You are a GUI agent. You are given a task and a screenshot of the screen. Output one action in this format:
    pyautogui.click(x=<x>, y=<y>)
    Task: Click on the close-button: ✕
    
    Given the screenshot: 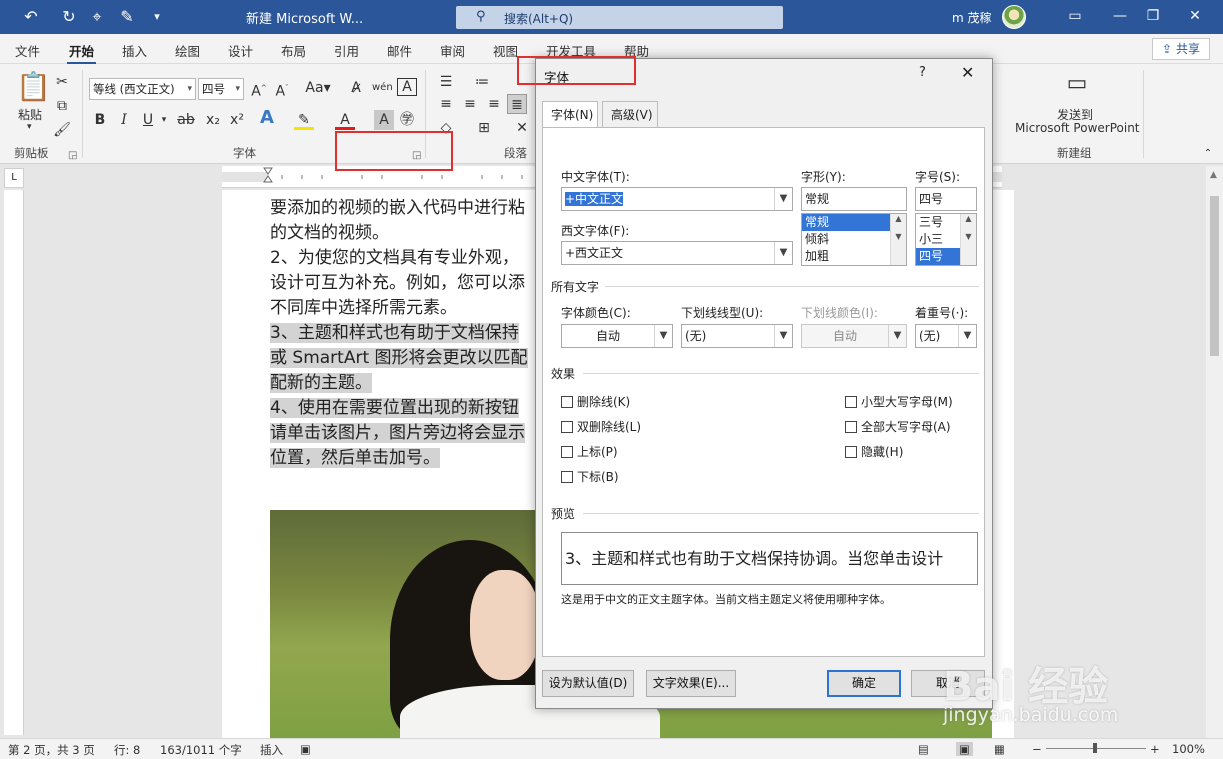 What is the action you would take?
    pyautogui.click(x=1195, y=16)
    